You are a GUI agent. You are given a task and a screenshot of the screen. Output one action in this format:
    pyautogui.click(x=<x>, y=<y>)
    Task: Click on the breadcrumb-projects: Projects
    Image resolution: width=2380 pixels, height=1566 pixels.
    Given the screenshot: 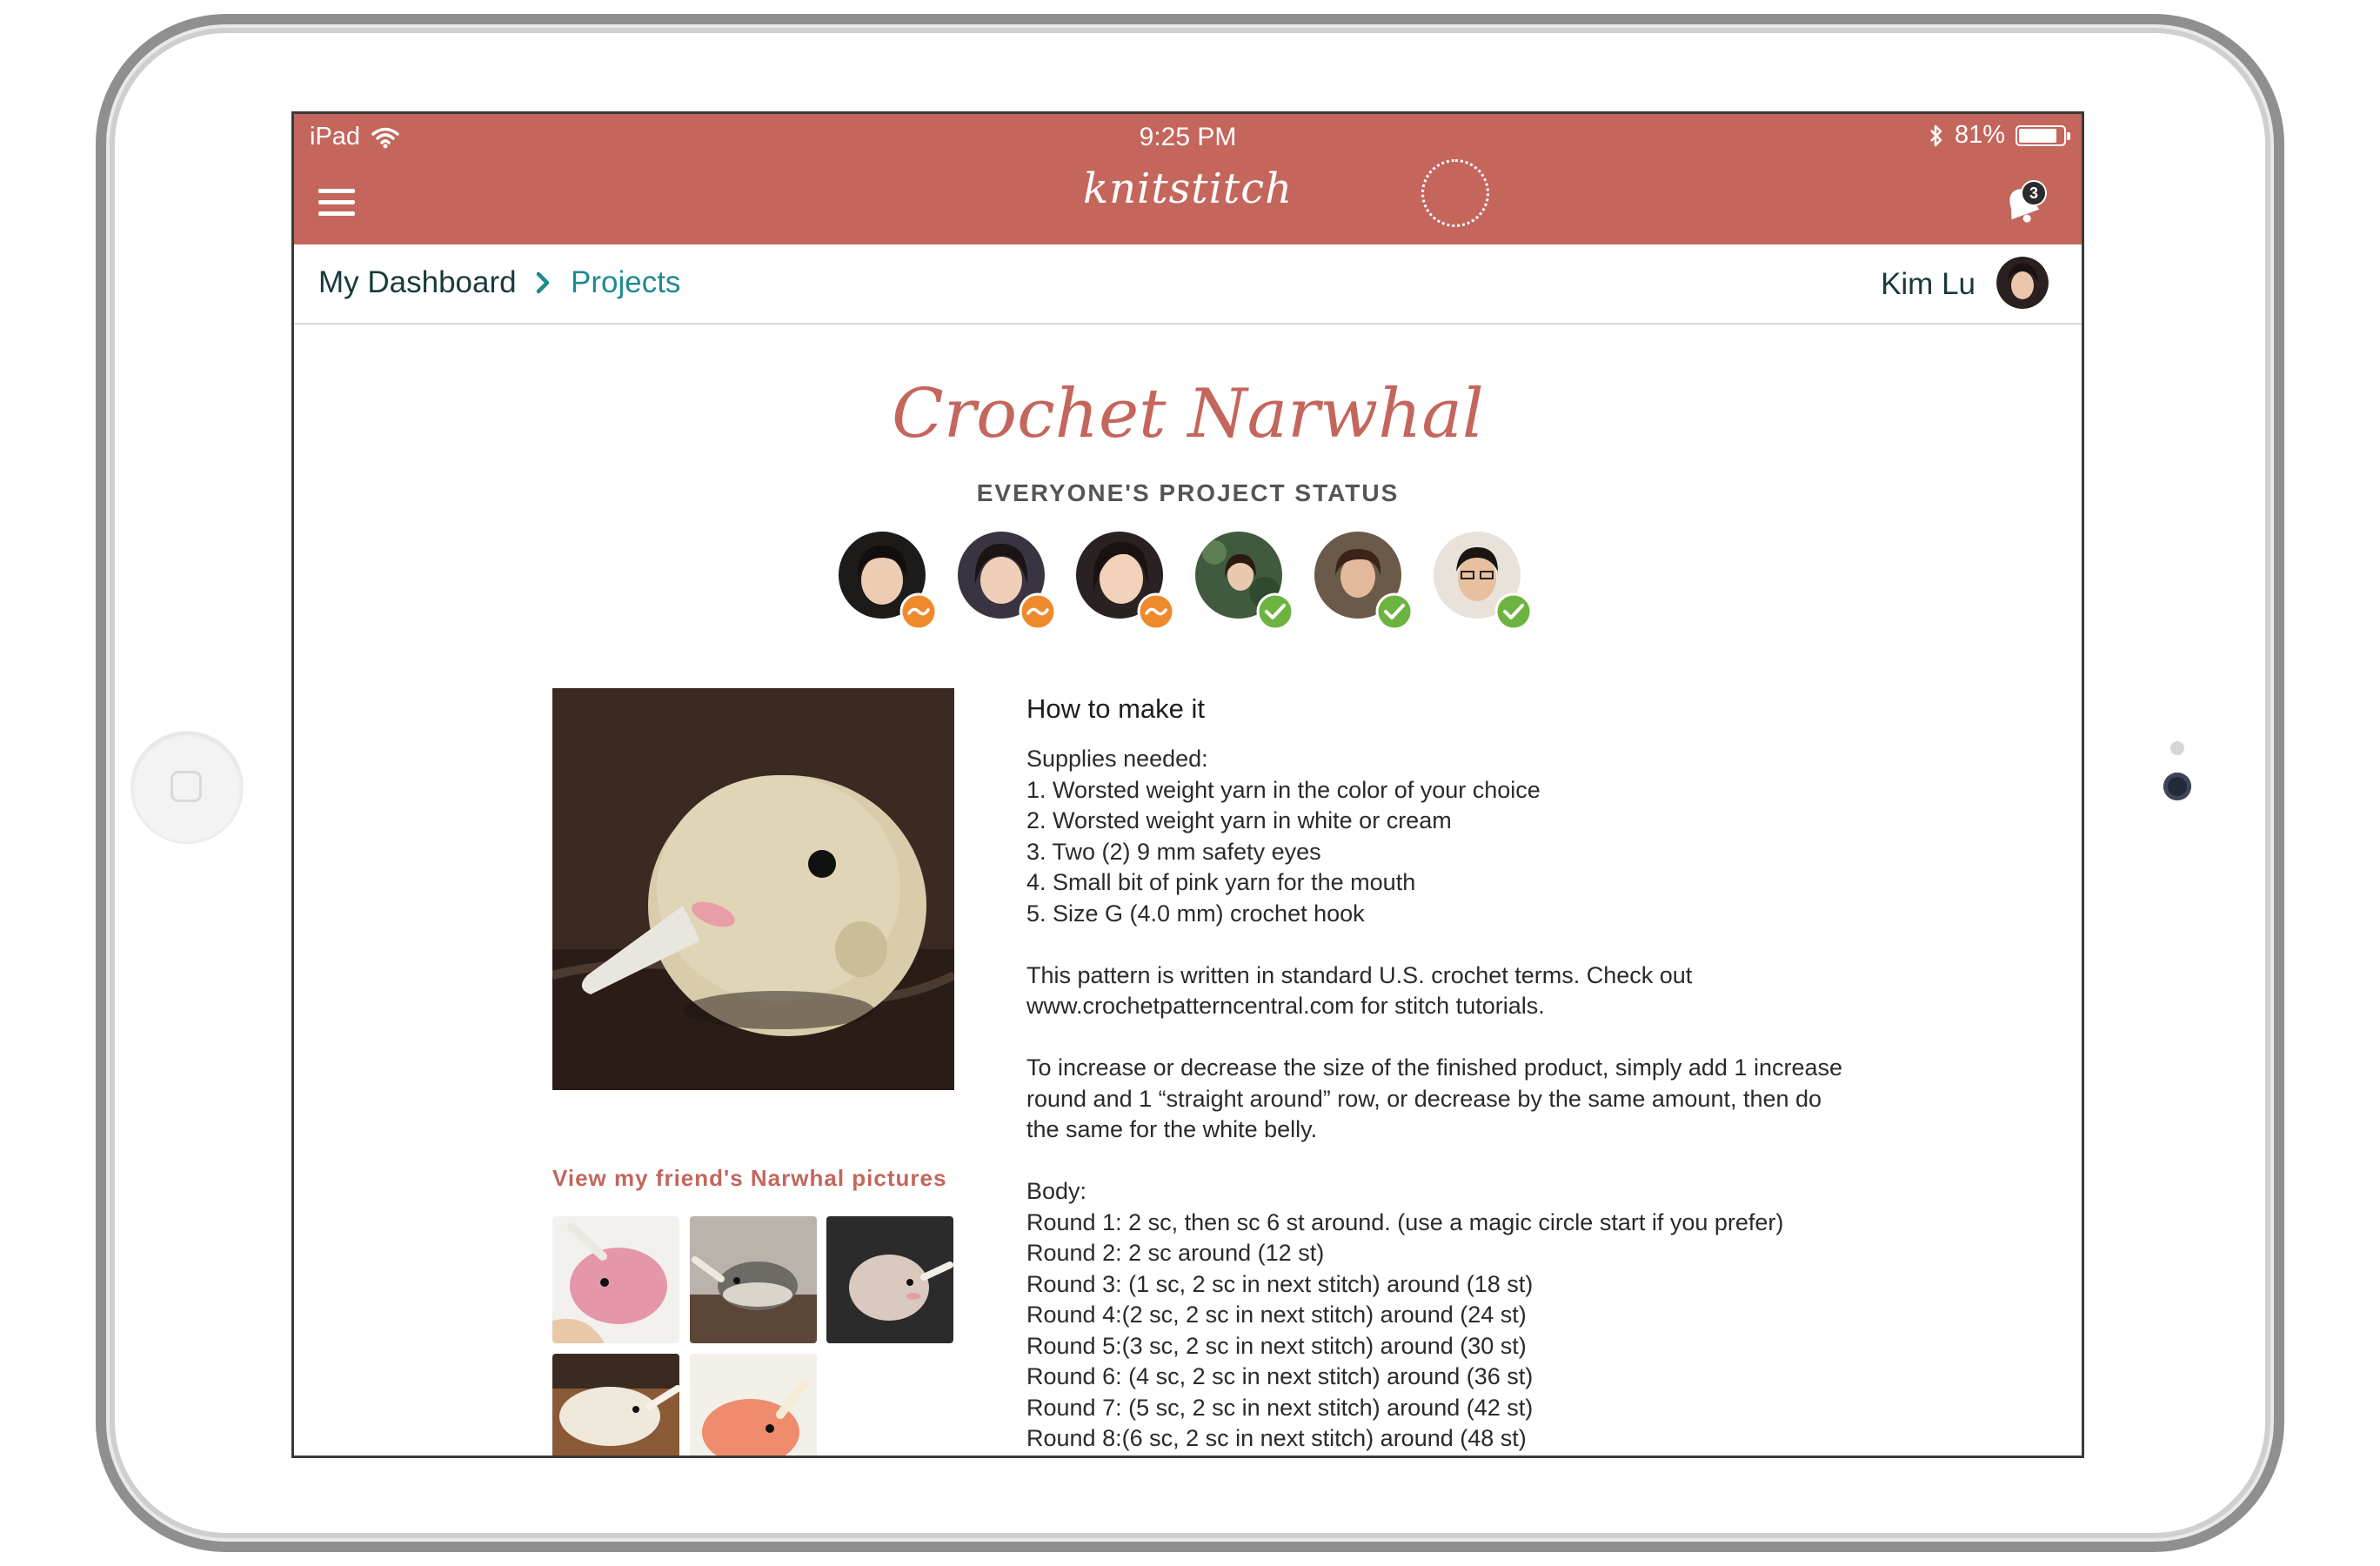 What is the action you would take?
    pyautogui.click(x=625, y=282)
    